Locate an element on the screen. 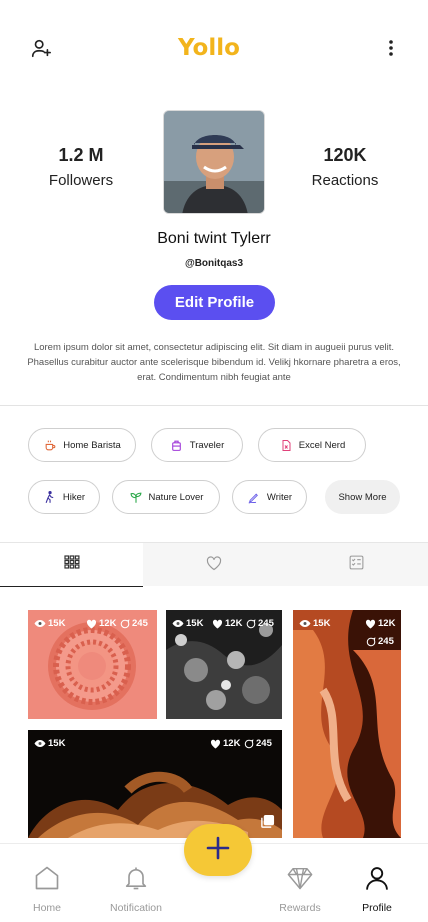 The width and height of the screenshot is (428, 922). hiker-icon is located at coordinates (50, 497).